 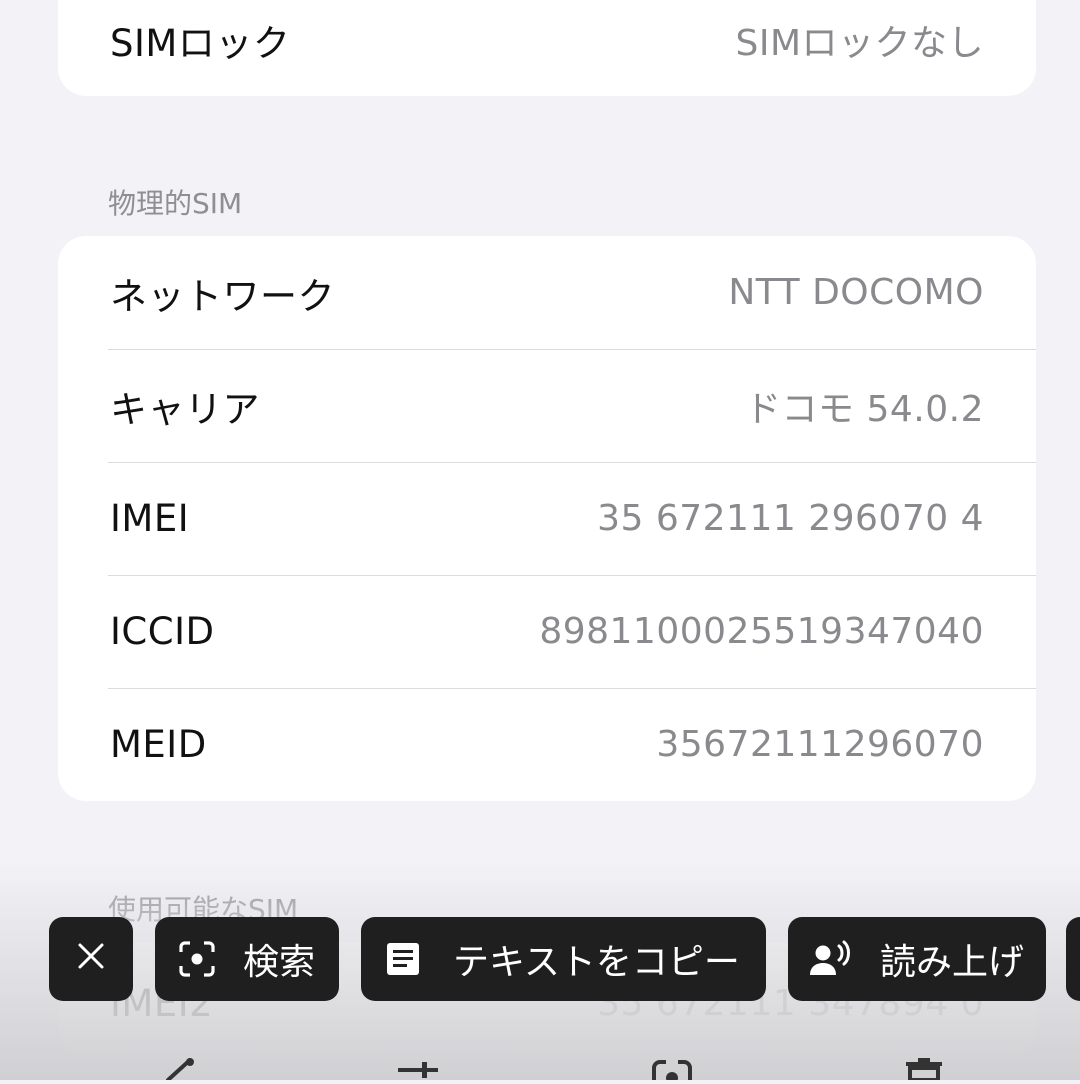 I want to click on edit-pen-icon, so click(x=180, y=1071).